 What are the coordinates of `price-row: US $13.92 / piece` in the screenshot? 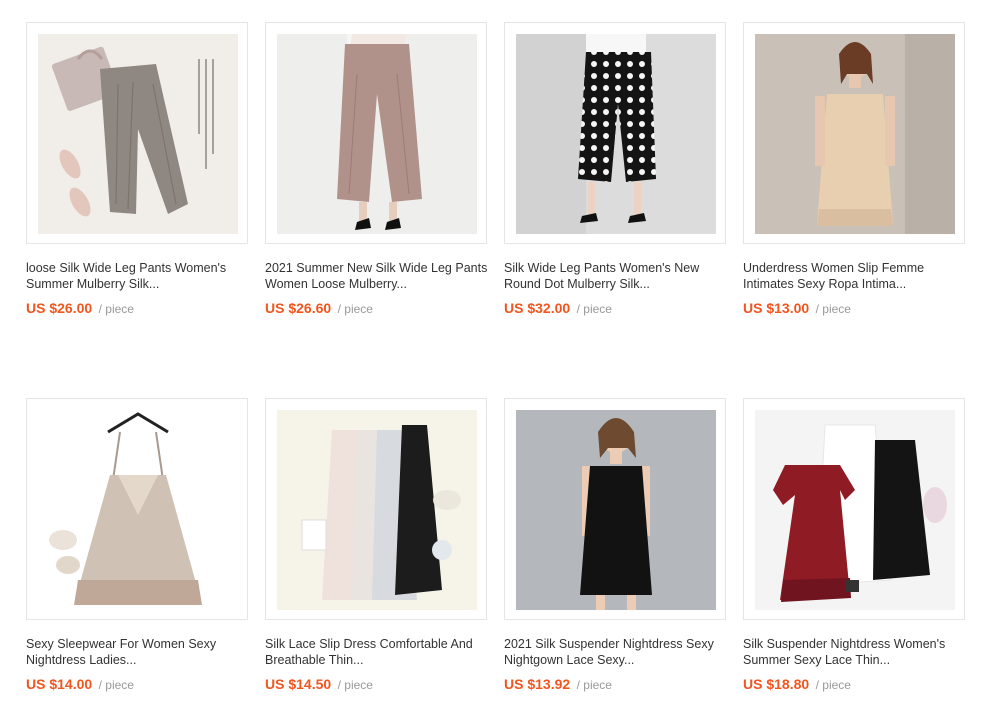 It's located at (558, 685).